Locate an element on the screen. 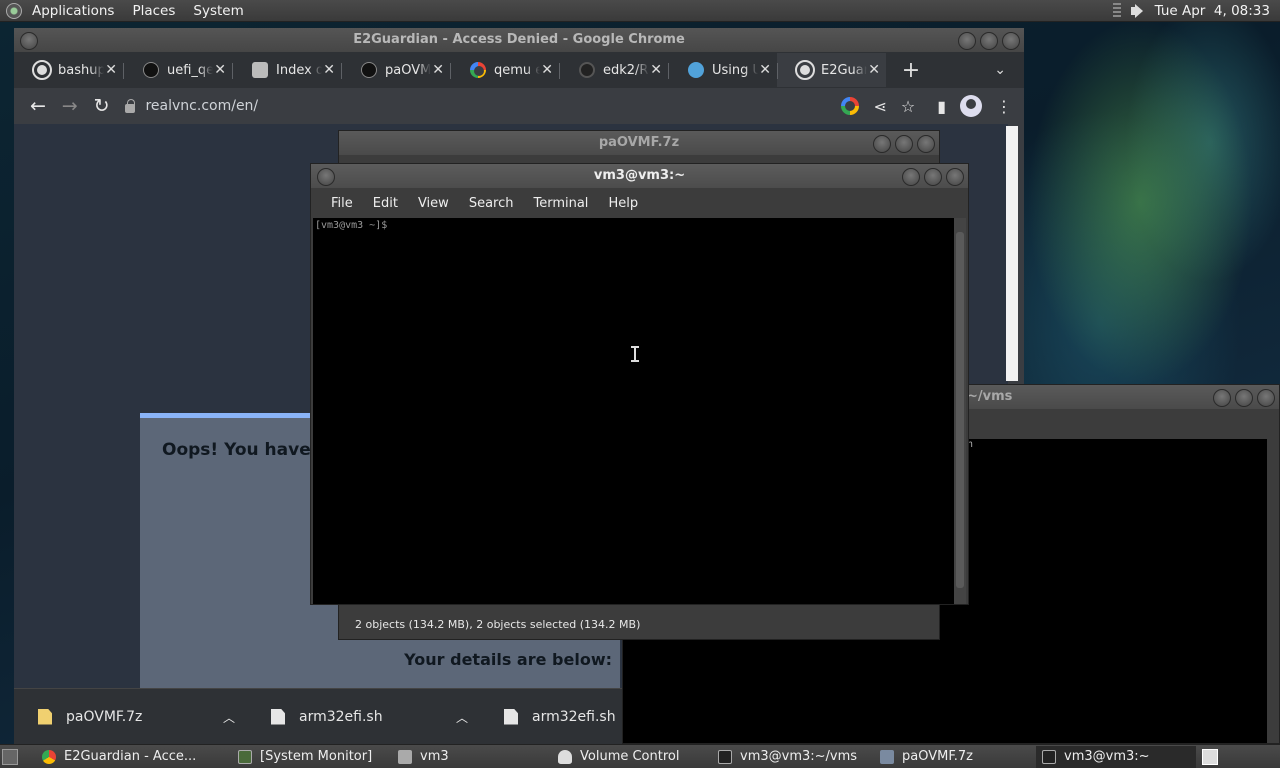 This screenshot has height=768, width=1280. download-filename: paOVMF.7z is located at coordinates (104, 717).